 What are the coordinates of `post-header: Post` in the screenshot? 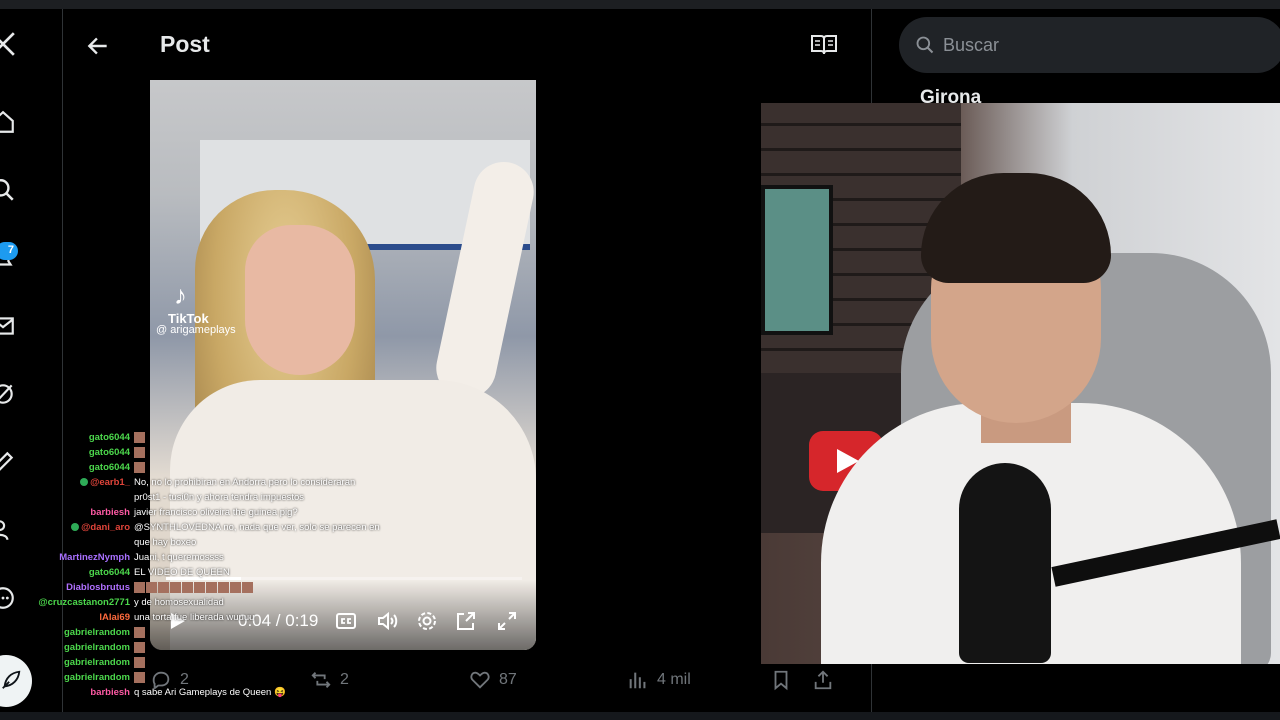 It's located at (467, 44).